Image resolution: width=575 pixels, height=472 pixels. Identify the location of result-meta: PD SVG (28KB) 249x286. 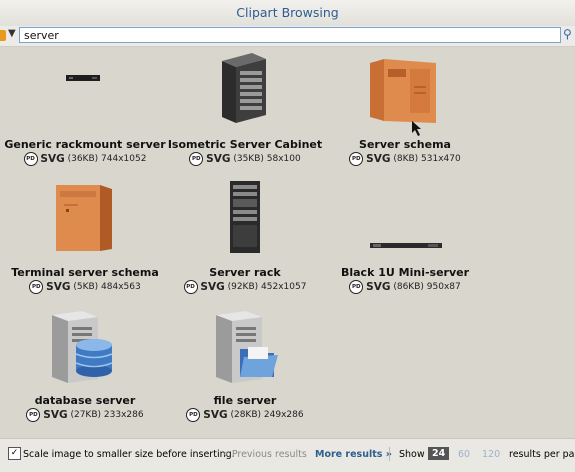
(245, 415).